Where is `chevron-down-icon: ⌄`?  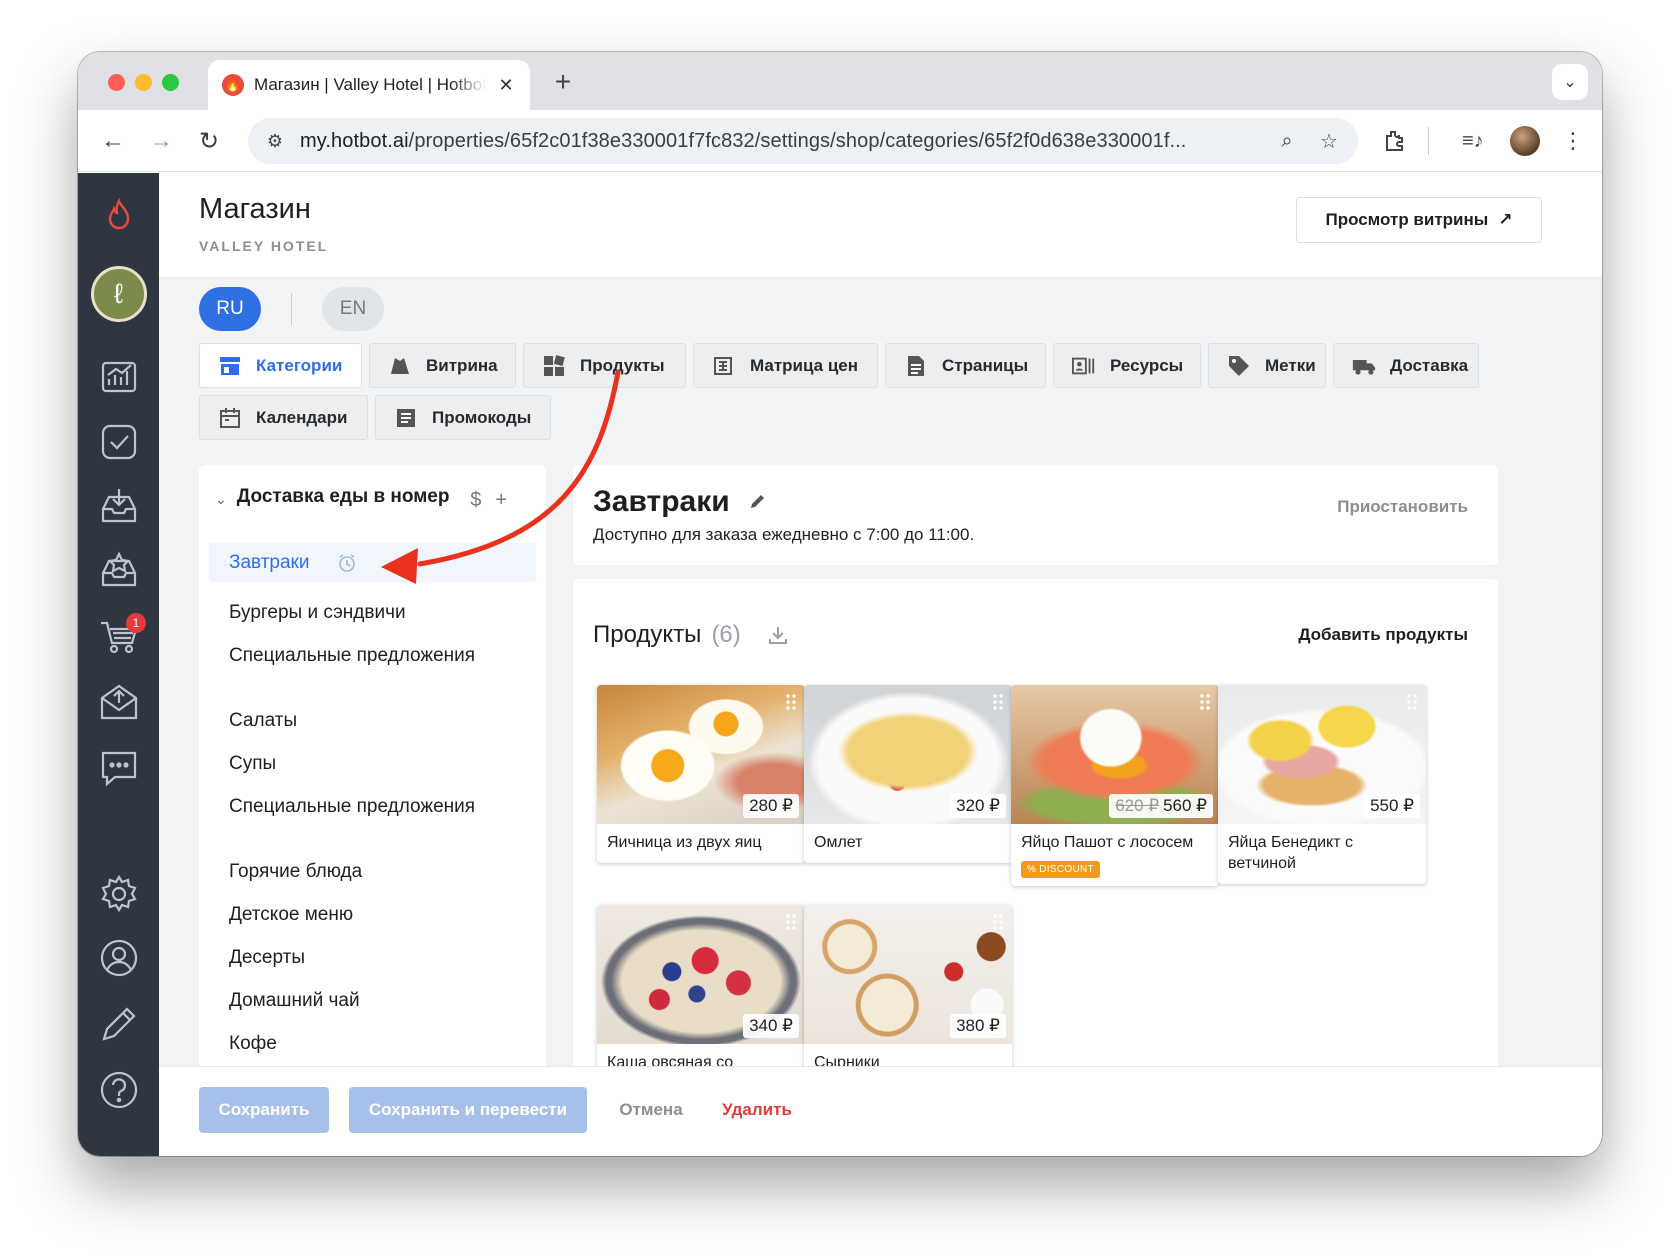 chevron-down-icon: ⌄ is located at coordinates (221, 499).